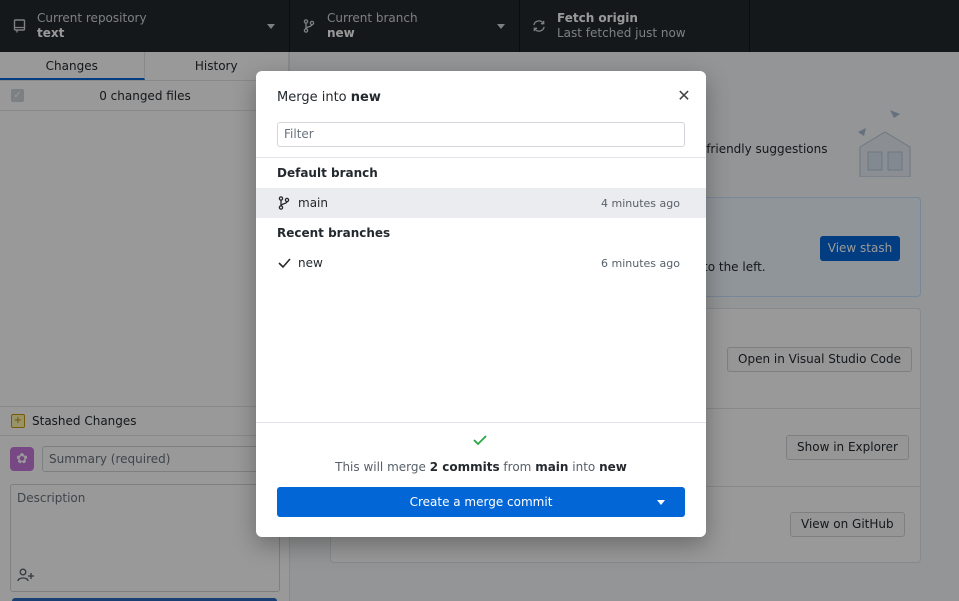 The height and width of the screenshot is (601, 959). What do you see at coordinates (661, 502) in the screenshot?
I see `chevron-down-icon` at bounding box center [661, 502].